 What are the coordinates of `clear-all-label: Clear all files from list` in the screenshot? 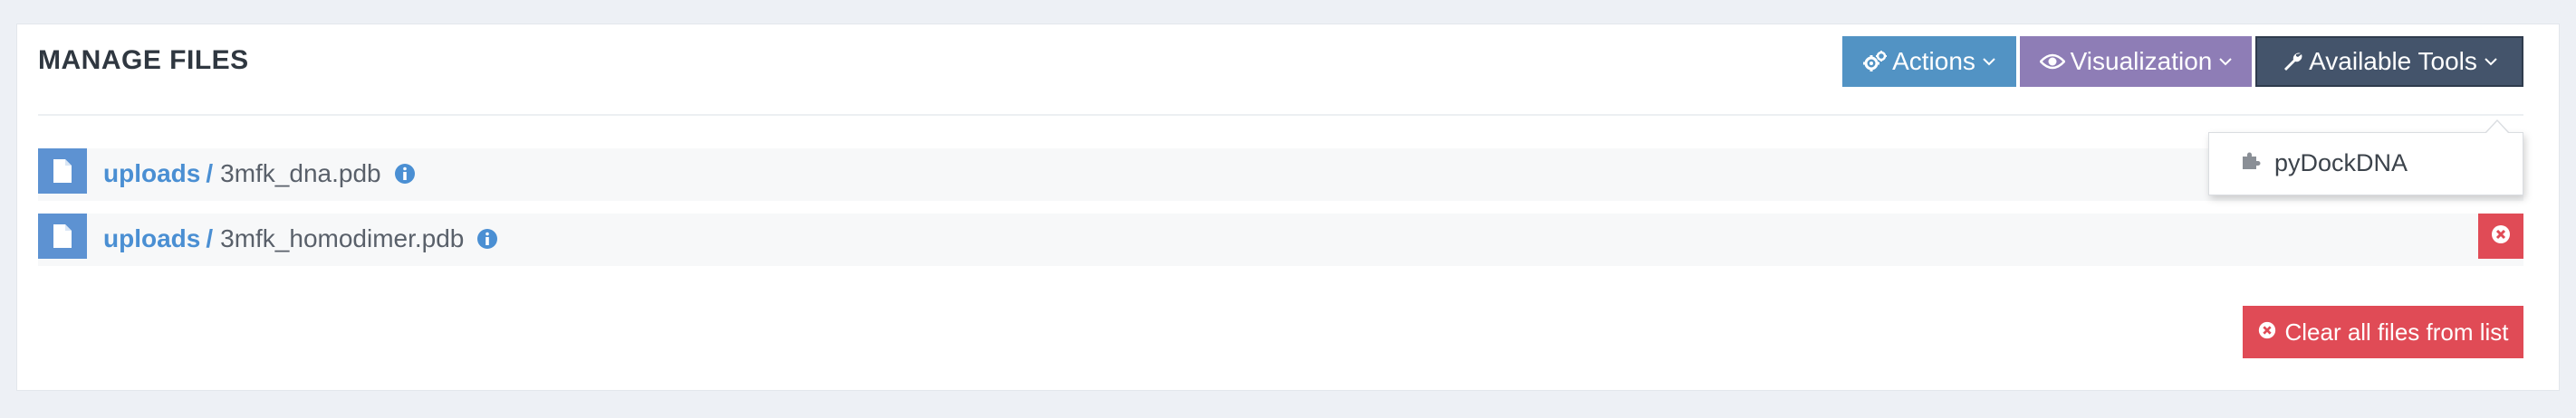 It's located at (2396, 332).